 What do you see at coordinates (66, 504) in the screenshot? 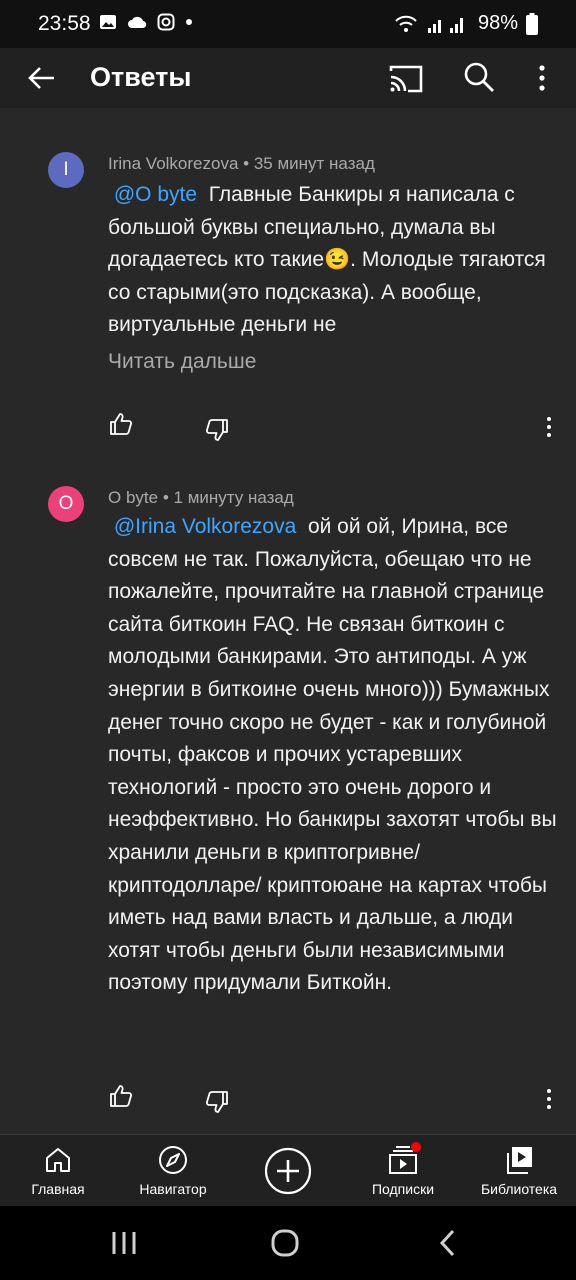
I see `avatar: O` at bounding box center [66, 504].